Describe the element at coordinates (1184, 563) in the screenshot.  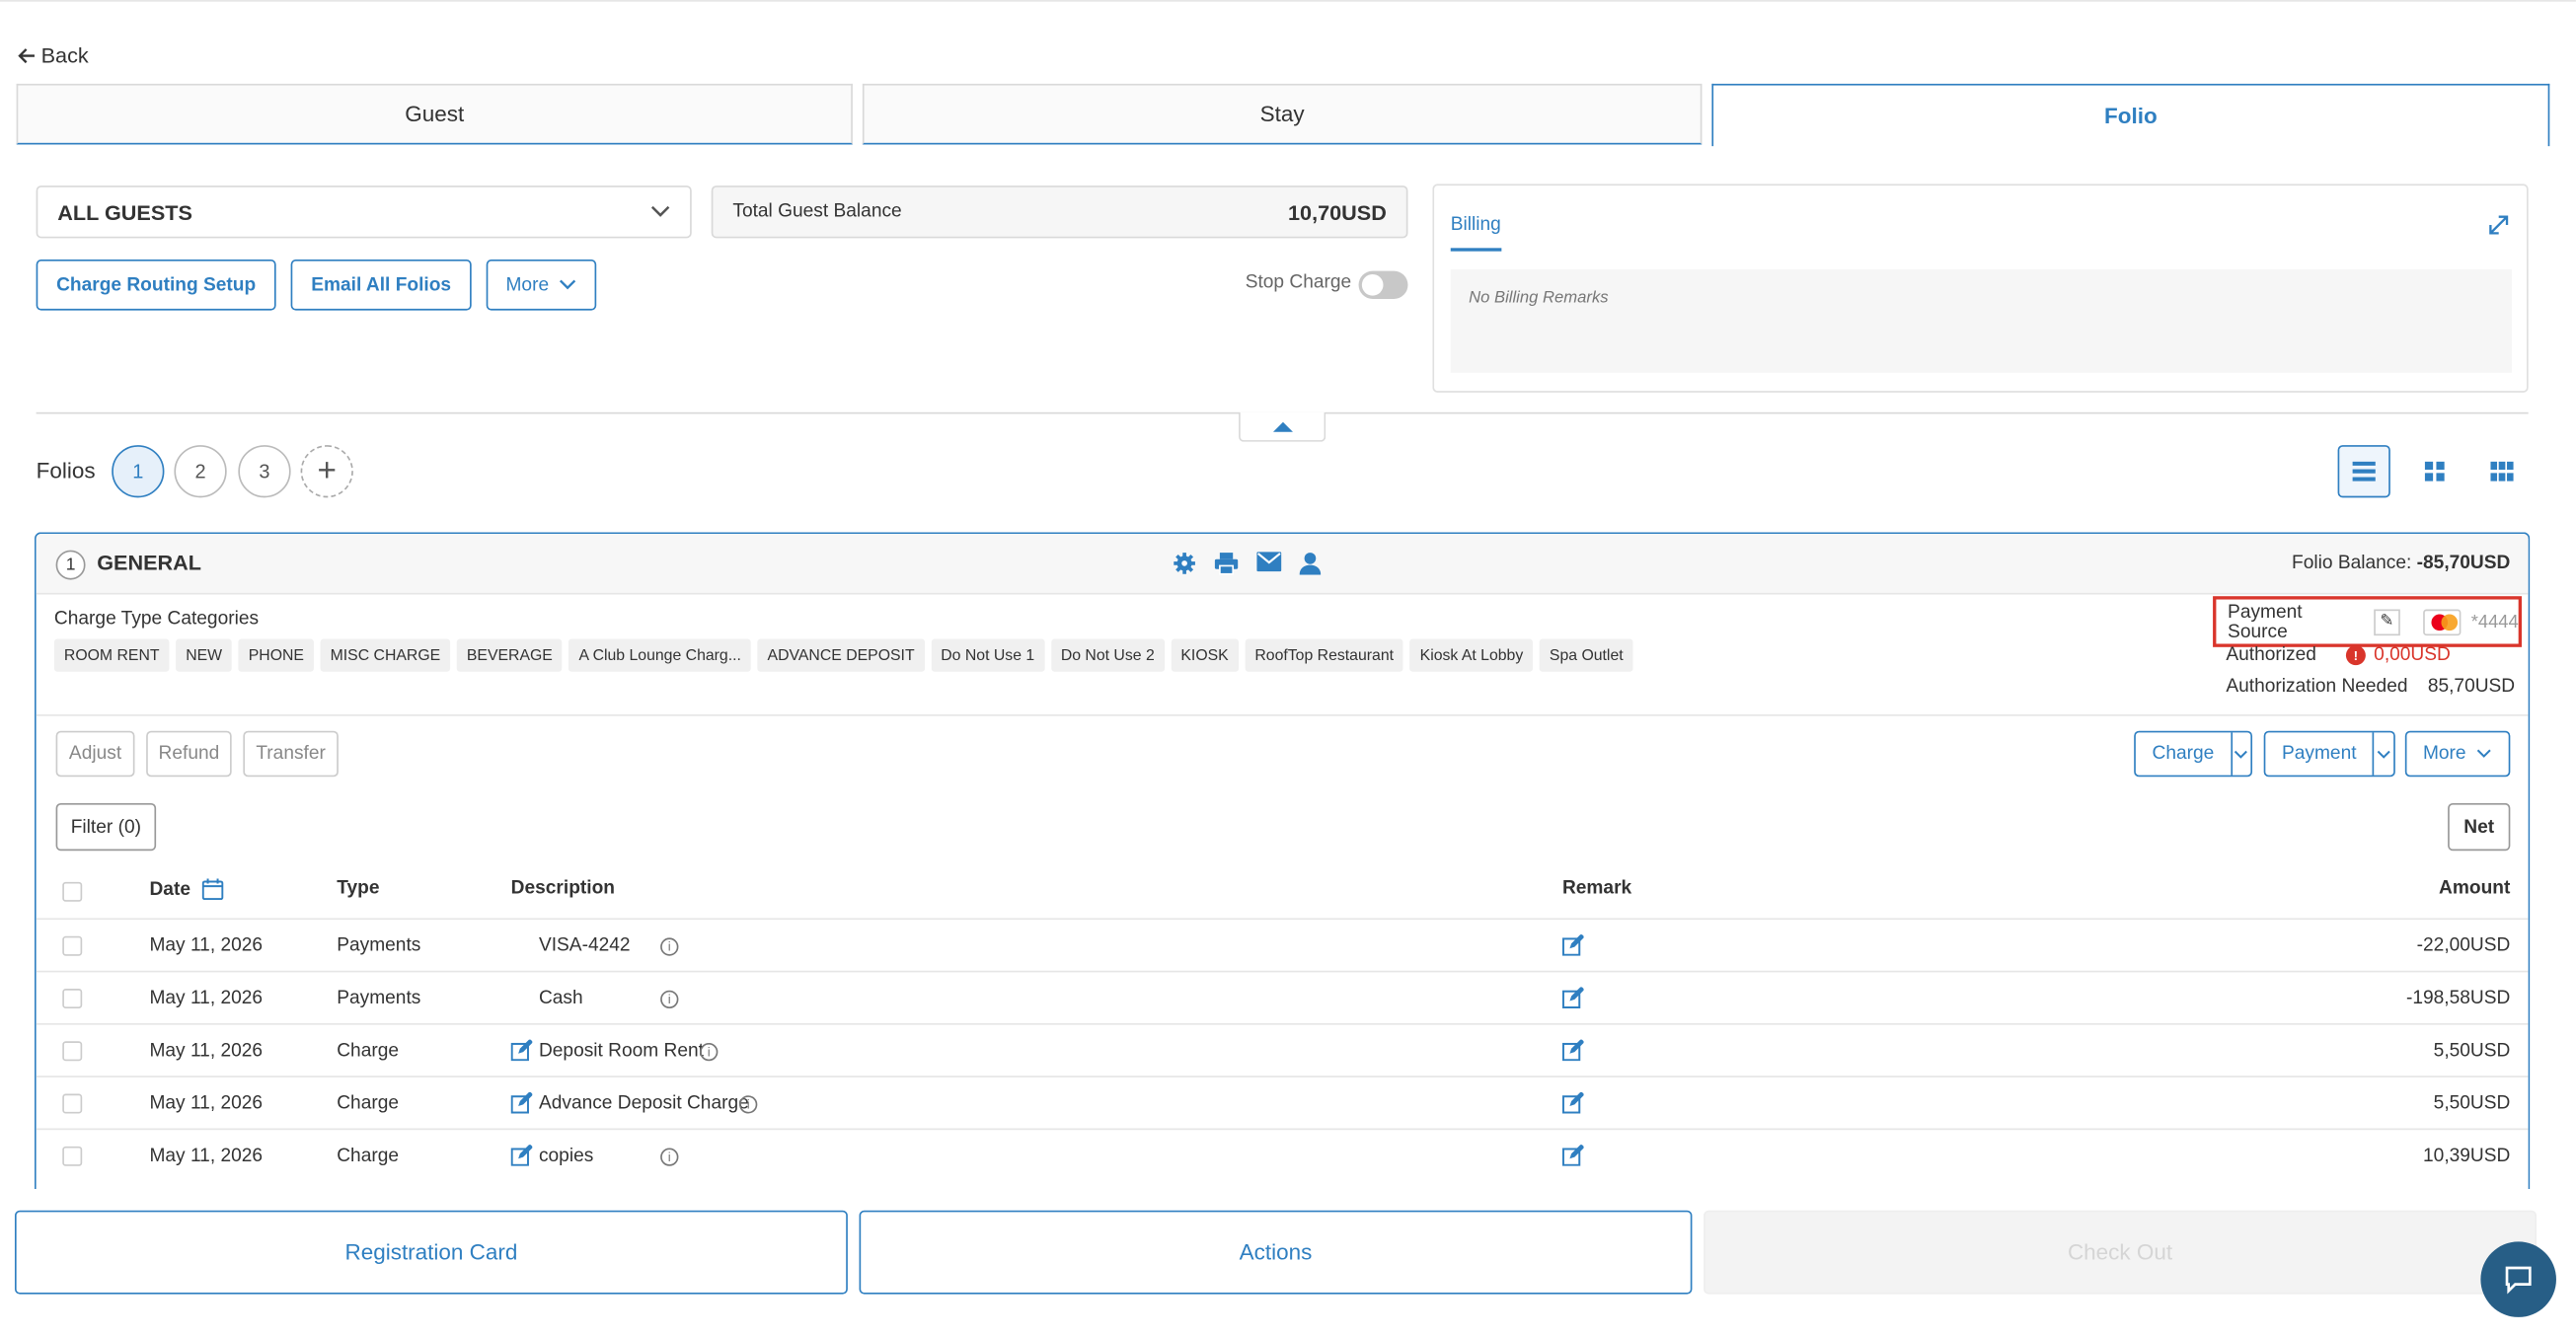
I see `gear-icon` at that location.